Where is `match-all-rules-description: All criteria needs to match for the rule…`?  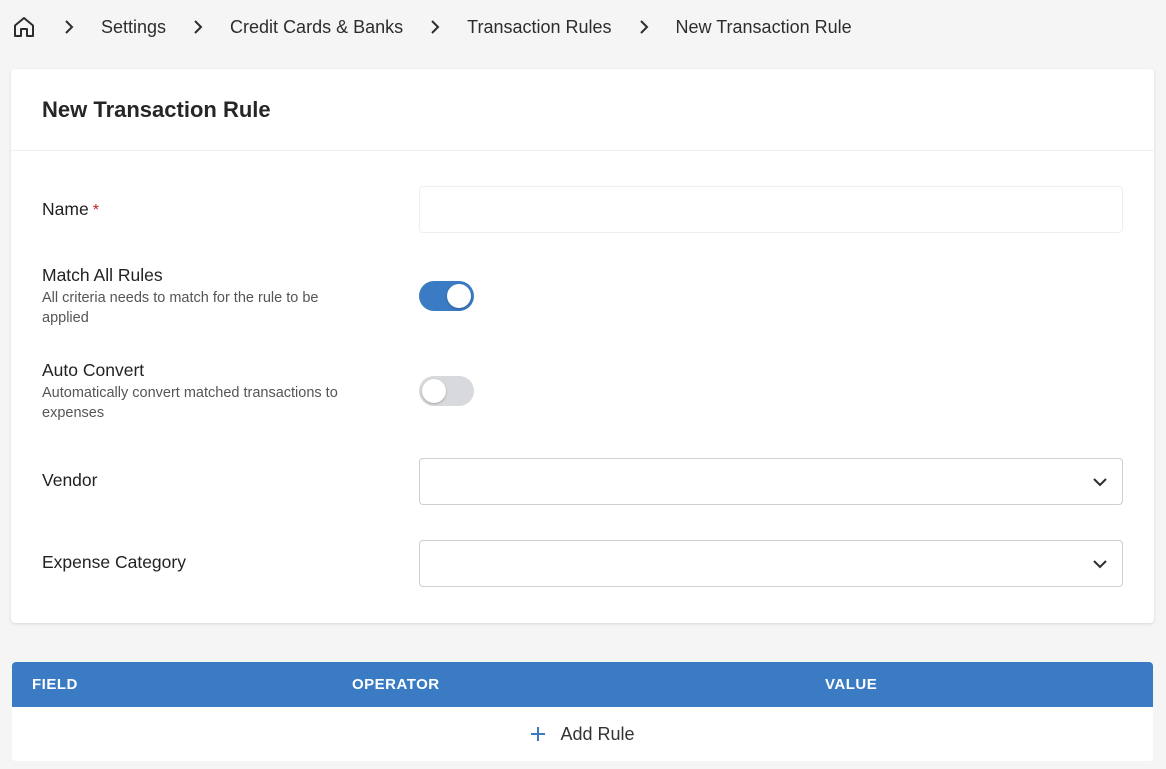
match-all-rules-description: All criteria needs to match for the rule… is located at coordinates (180, 308).